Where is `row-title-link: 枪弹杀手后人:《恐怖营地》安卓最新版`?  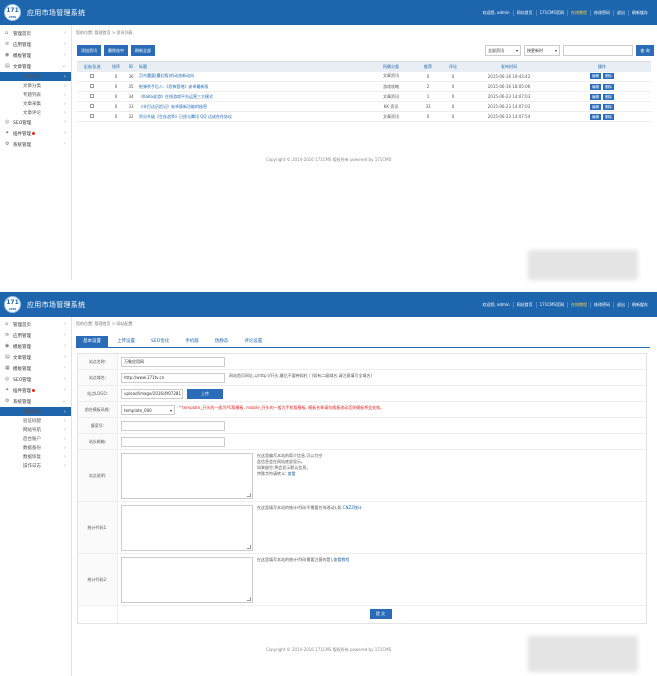 row-title-link: 枪弹杀手后人:《恐怖营地》安卓最新版 is located at coordinates (173, 86).